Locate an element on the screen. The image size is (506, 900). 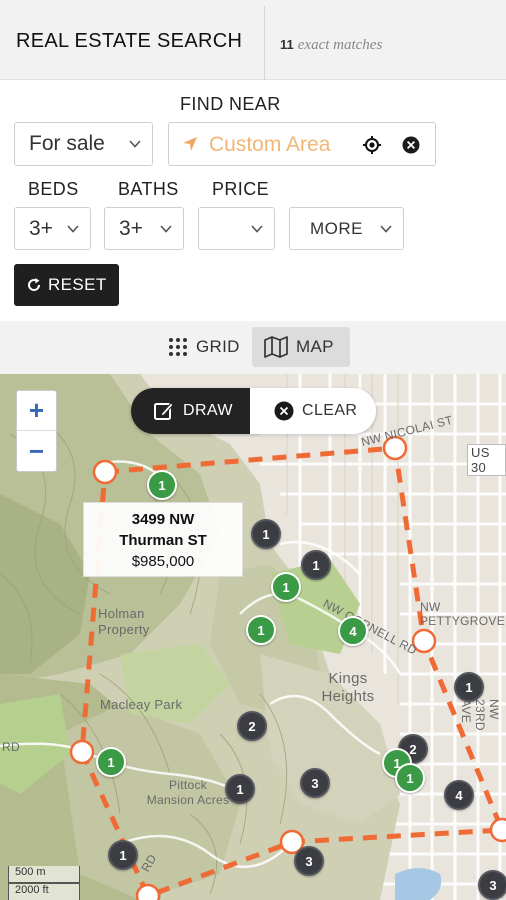
scale-metric: 500 m is located at coordinates (44, 874).